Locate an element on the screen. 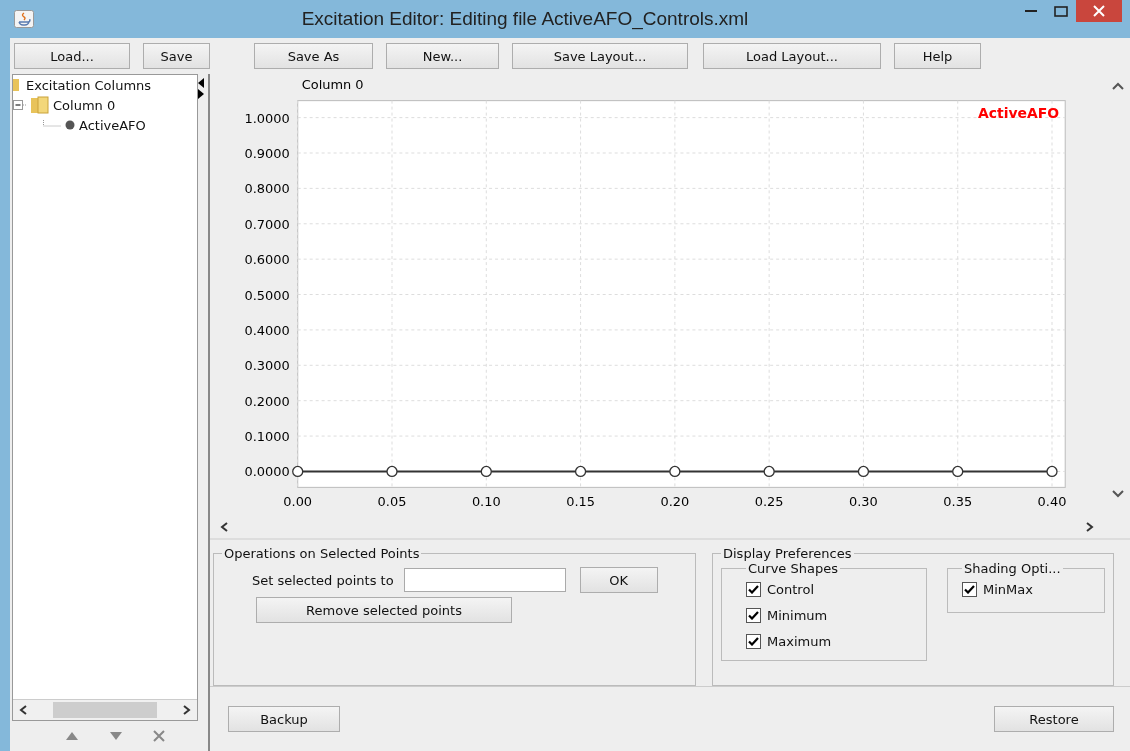 The height and width of the screenshot is (751, 1130). x-tick-label: 0.35 is located at coordinates (958, 502).